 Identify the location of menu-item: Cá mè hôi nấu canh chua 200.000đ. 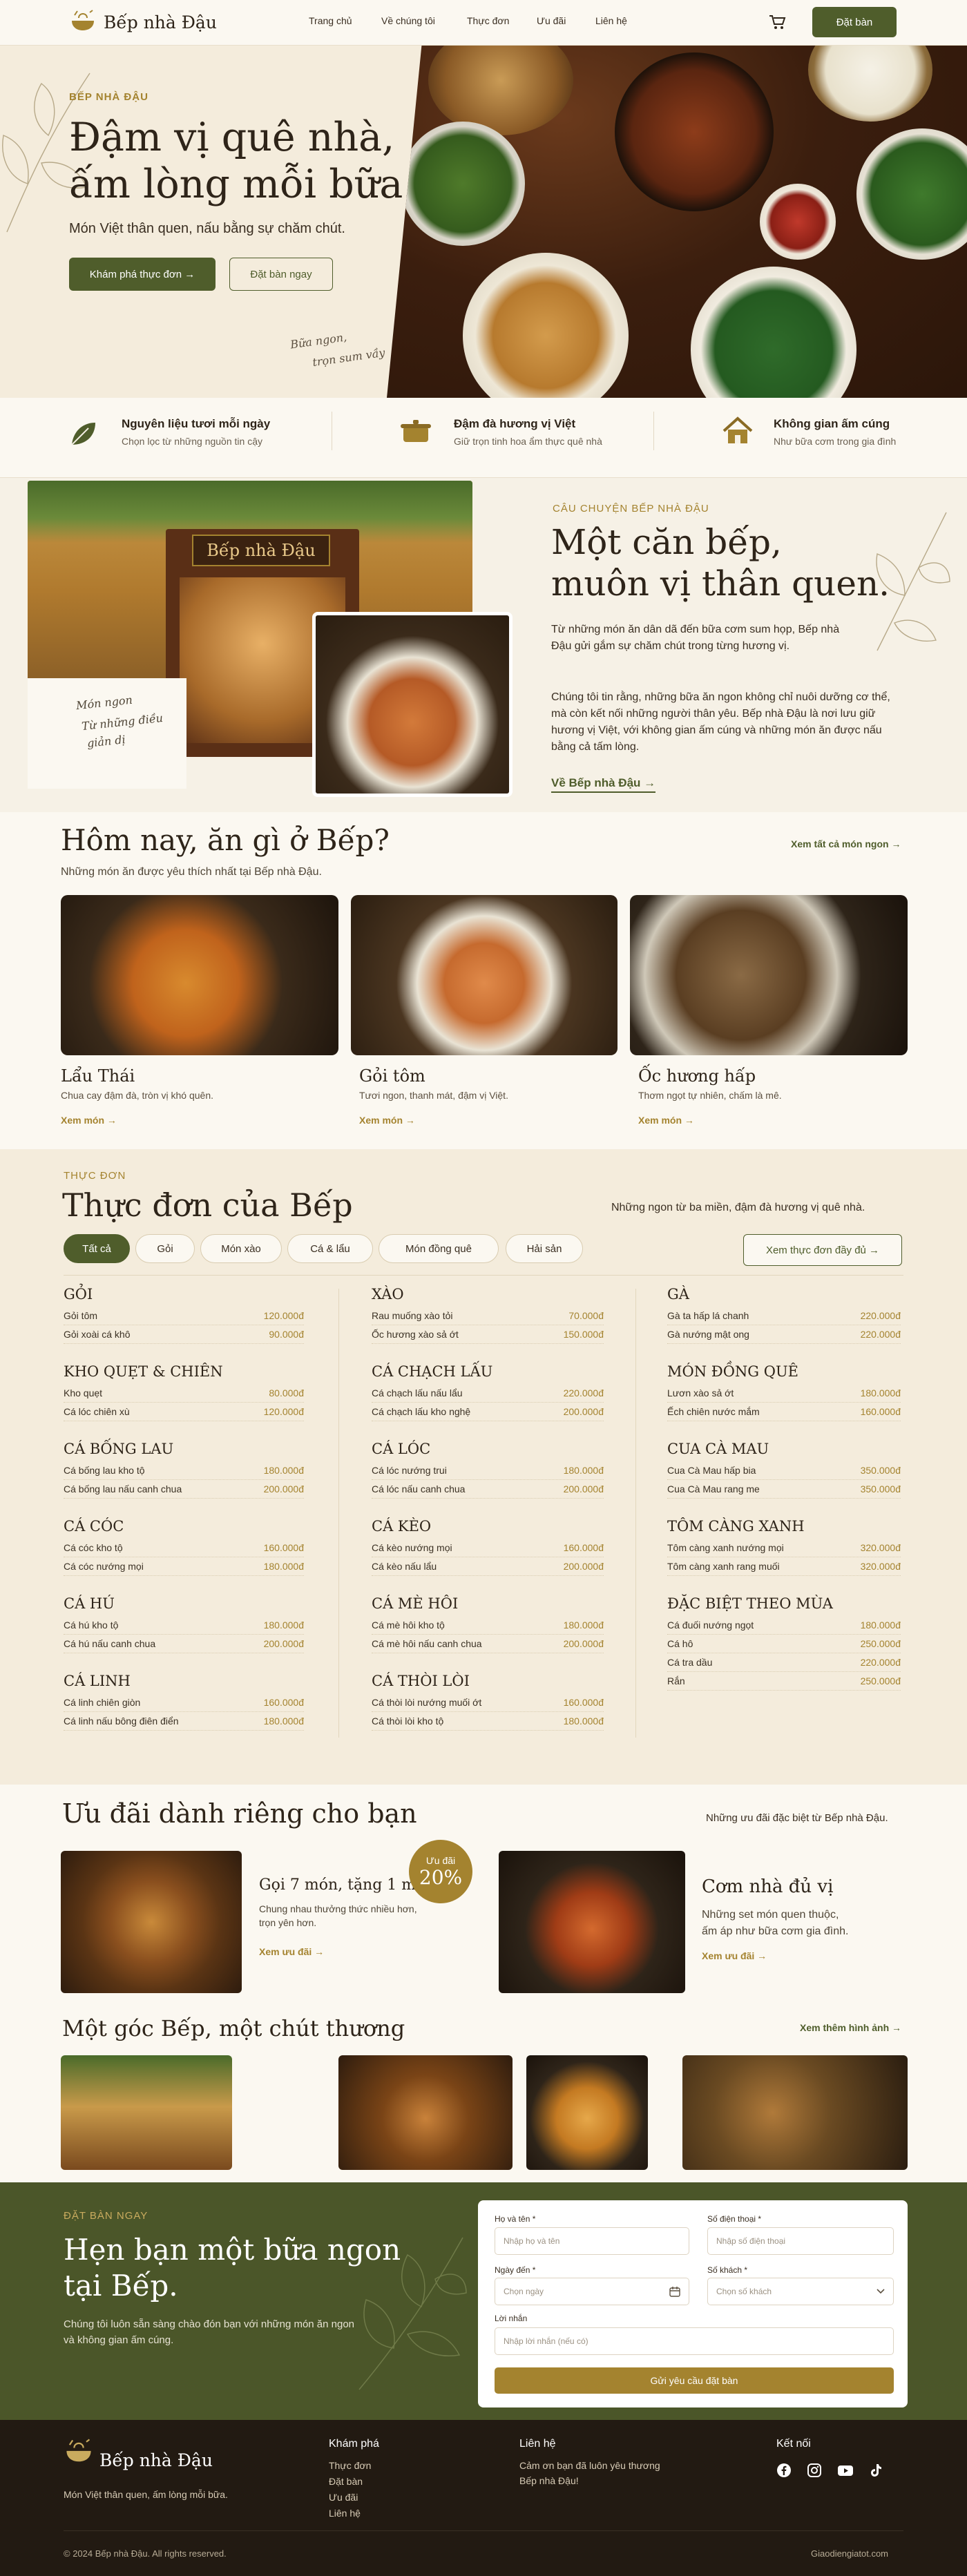
(488, 1644).